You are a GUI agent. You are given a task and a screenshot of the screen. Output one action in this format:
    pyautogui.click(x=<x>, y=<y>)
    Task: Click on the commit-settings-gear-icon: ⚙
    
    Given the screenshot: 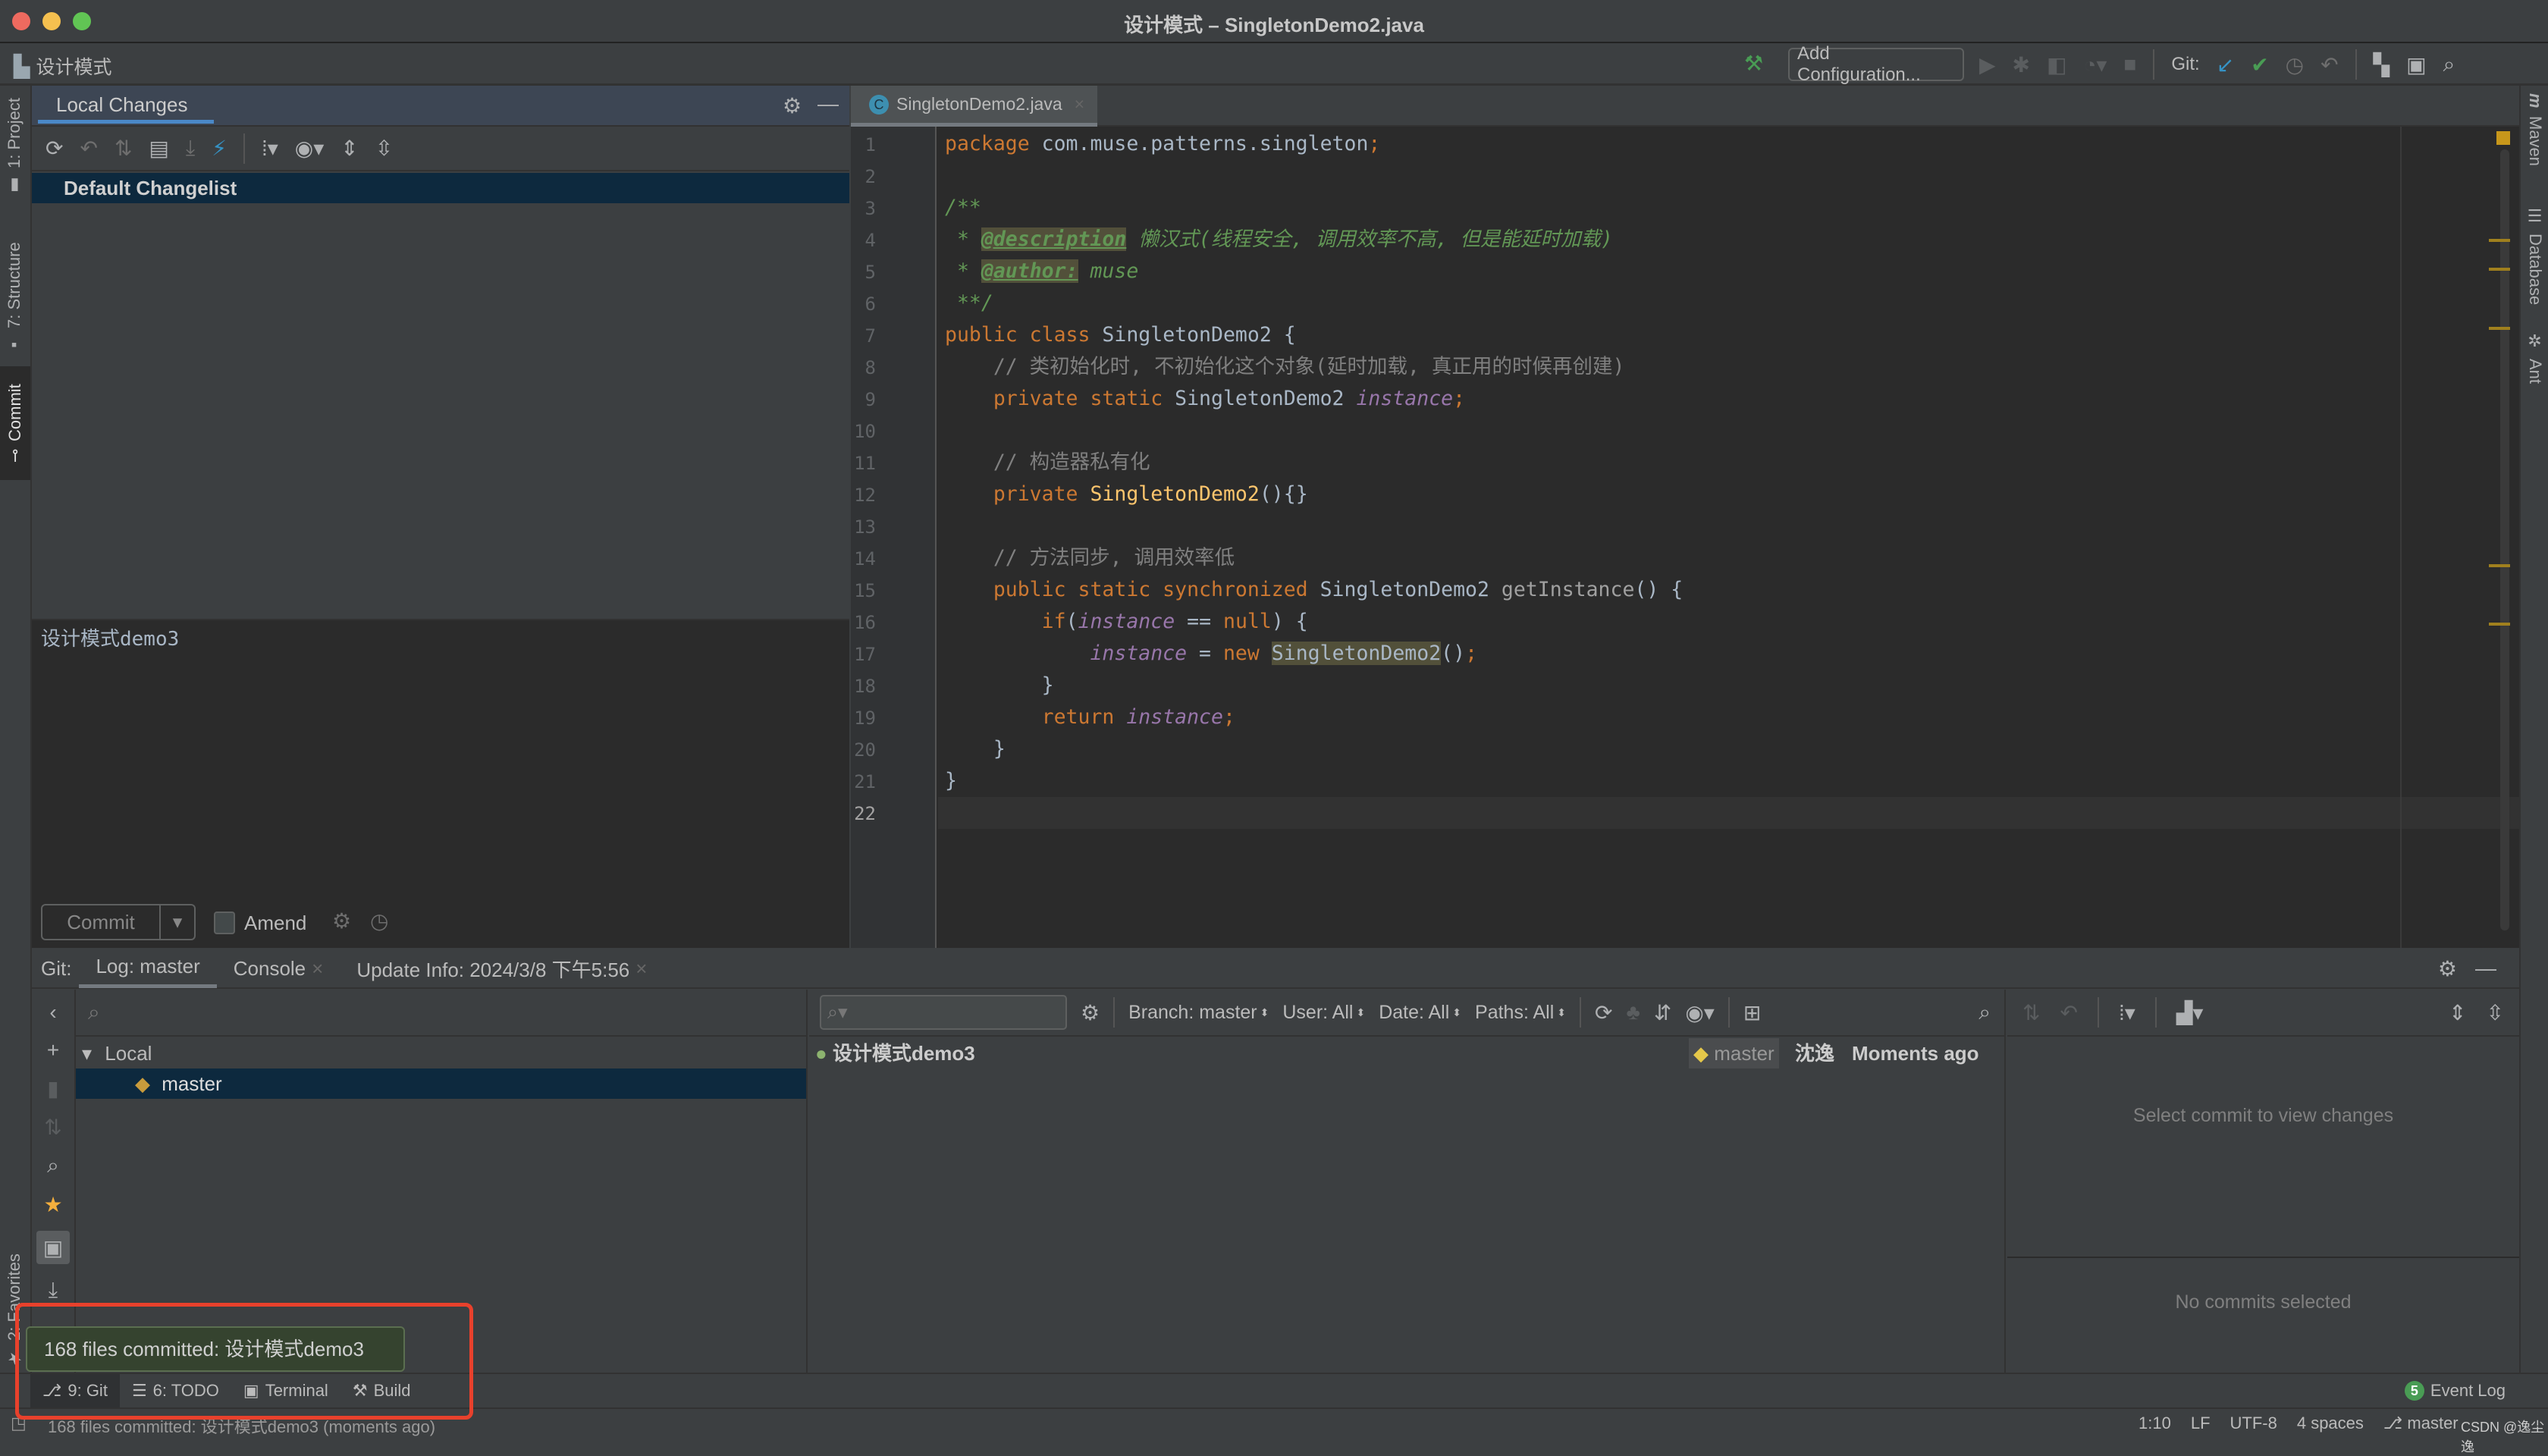 What is the action you would take?
    pyautogui.click(x=341, y=921)
    